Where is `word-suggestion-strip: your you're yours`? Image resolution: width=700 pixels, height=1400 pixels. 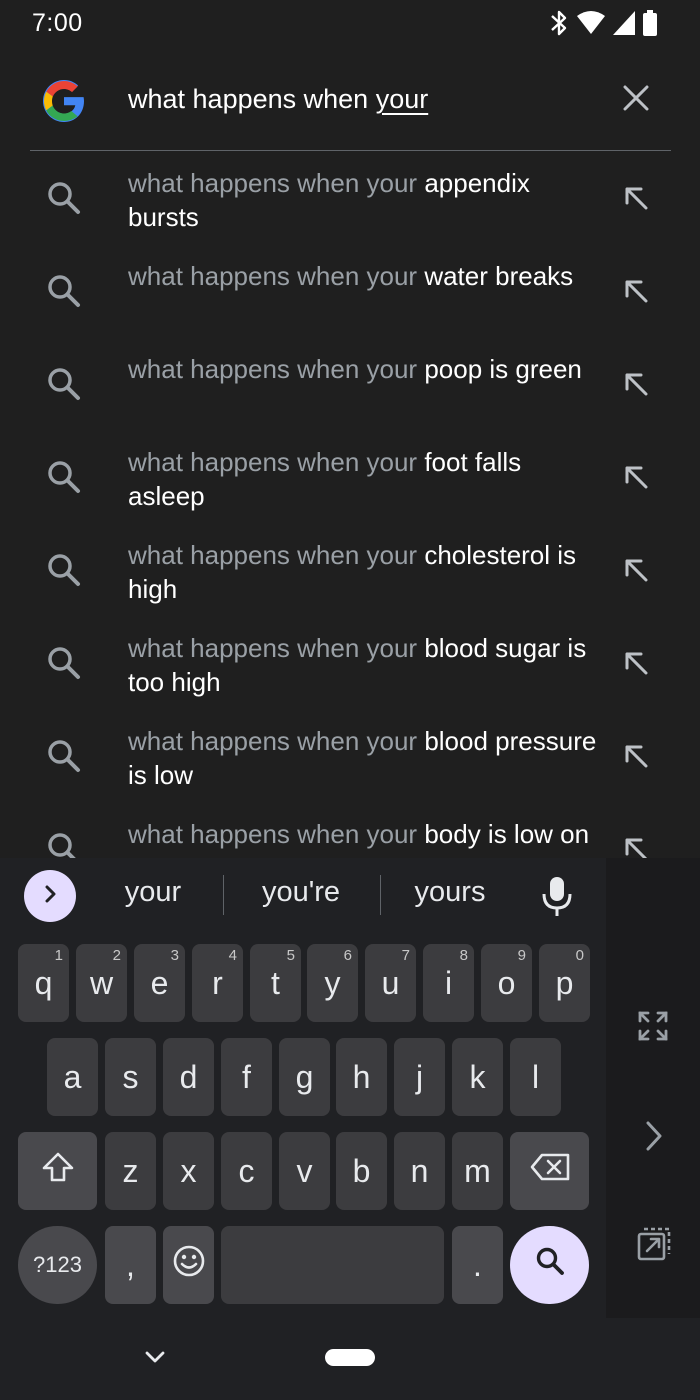
word-suggestion-strip: your you're yours is located at coordinates (303, 895).